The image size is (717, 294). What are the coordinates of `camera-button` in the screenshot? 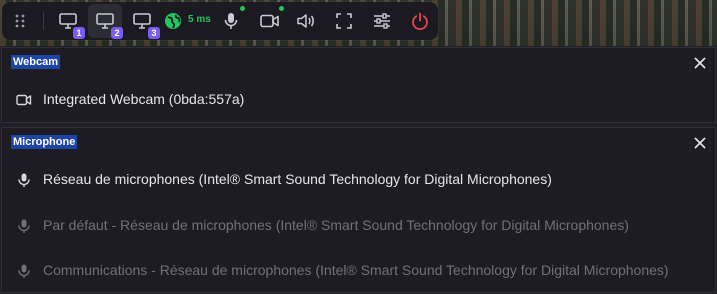 It's located at (270, 21).